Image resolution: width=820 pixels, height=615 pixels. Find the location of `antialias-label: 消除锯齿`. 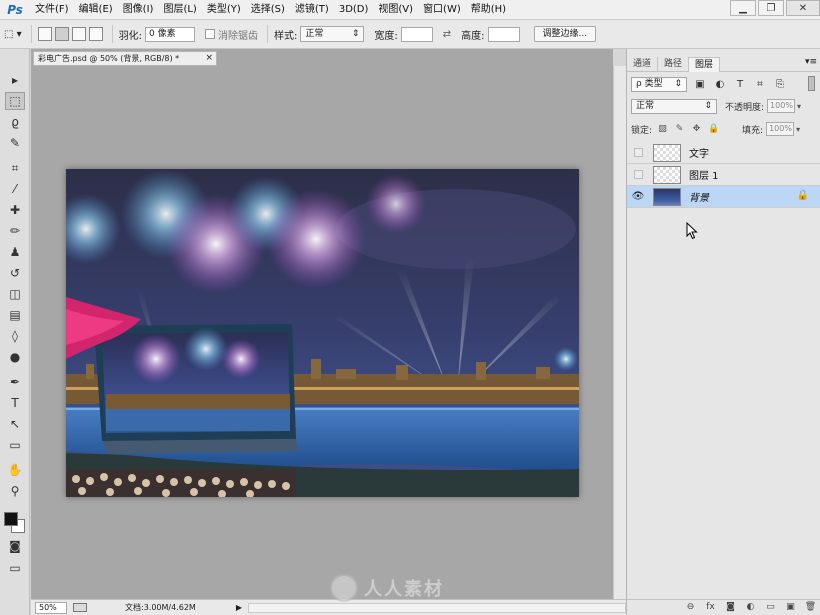

antialias-label: 消除锯齿 is located at coordinates (238, 36).